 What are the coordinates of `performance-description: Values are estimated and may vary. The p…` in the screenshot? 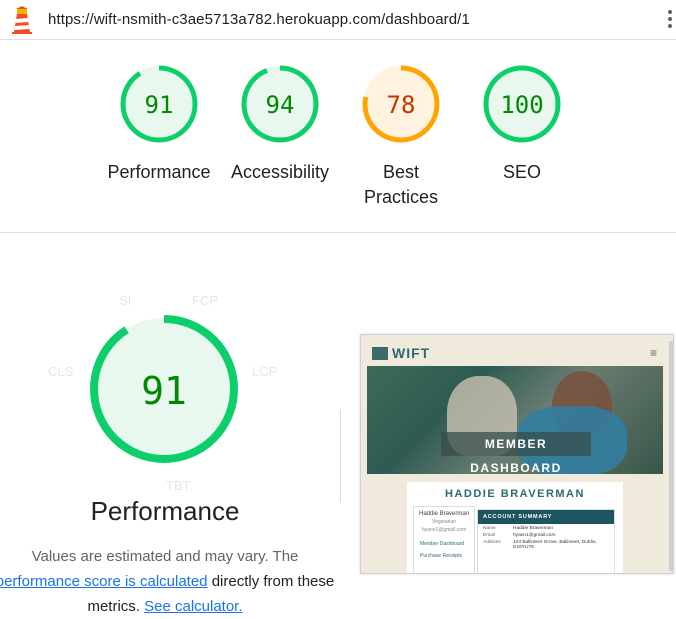 It's located at (170, 581).